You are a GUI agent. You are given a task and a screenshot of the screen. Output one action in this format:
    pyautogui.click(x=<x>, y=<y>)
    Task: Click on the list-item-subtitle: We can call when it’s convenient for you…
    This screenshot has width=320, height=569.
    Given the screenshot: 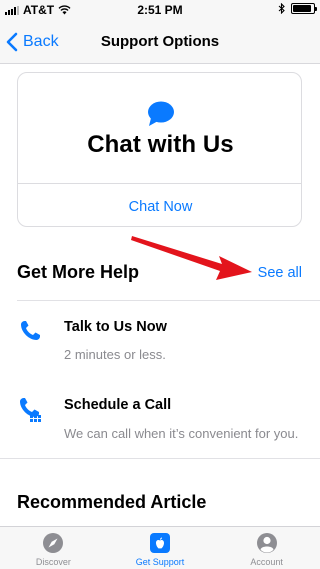 What is the action you would take?
    pyautogui.click(x=181, y=433)
    